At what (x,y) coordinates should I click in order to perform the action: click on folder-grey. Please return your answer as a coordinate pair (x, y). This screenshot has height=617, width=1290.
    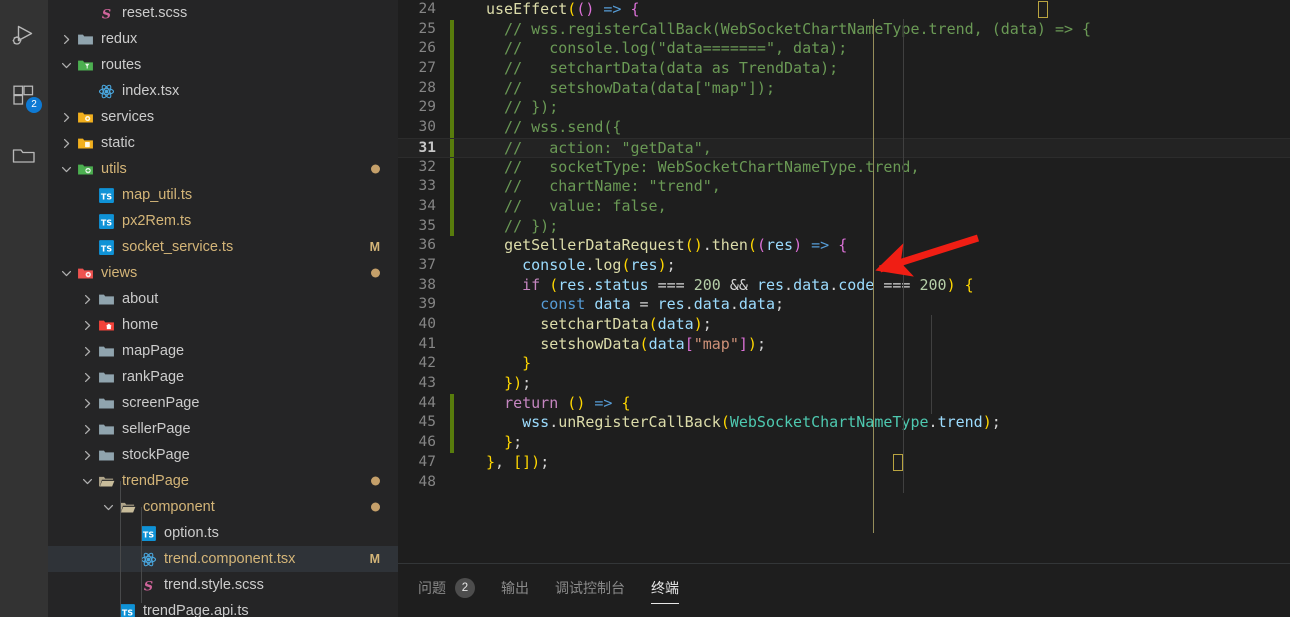
    Looking at the image, I should click on (106, 351).